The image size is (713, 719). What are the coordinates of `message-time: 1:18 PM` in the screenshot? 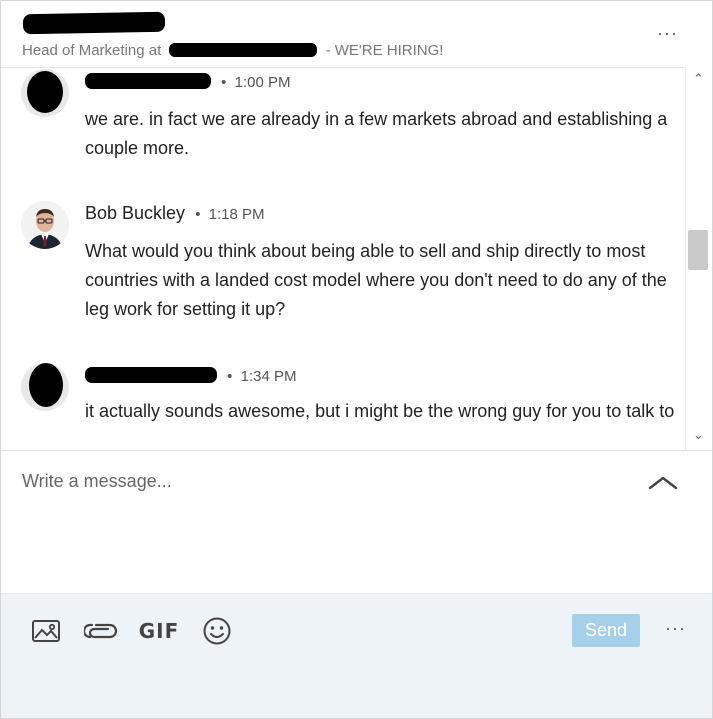 It's located at (236, 214).